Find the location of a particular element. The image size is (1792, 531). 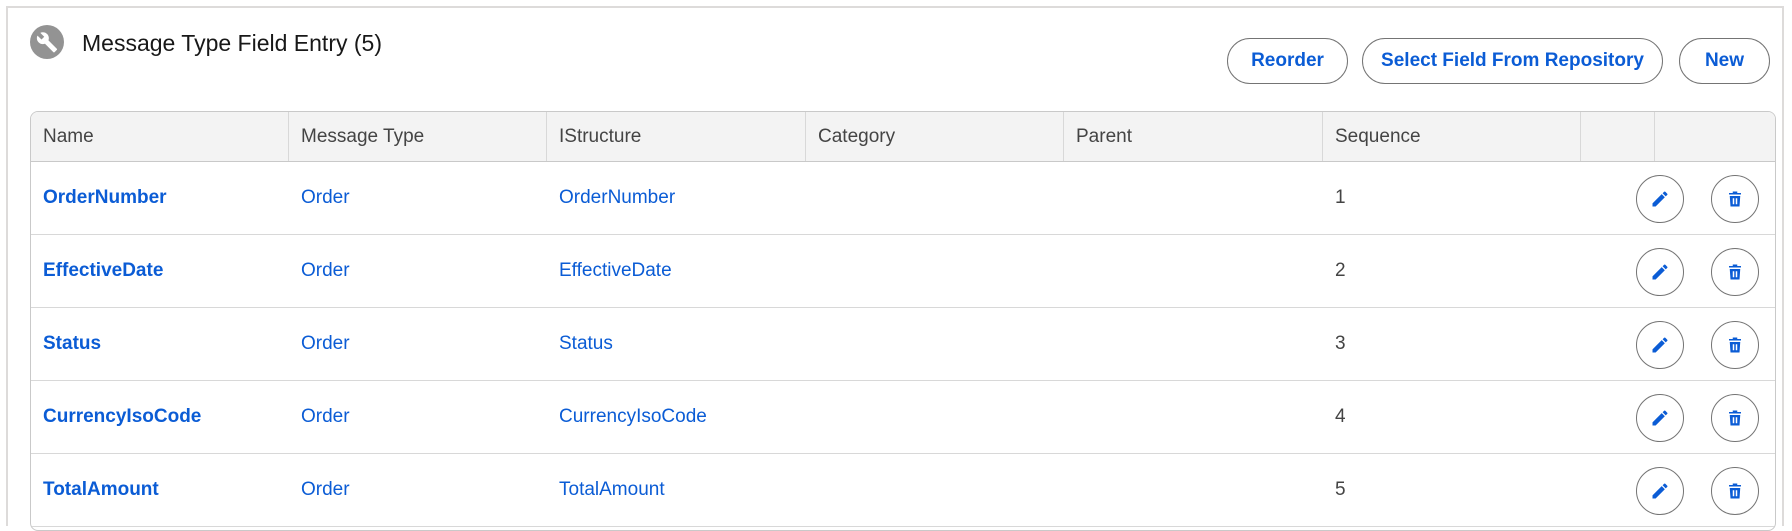

table-row: CurrencyIsoCode Order CurrencyIsoCode 4 is located at coordinates (903, 417).